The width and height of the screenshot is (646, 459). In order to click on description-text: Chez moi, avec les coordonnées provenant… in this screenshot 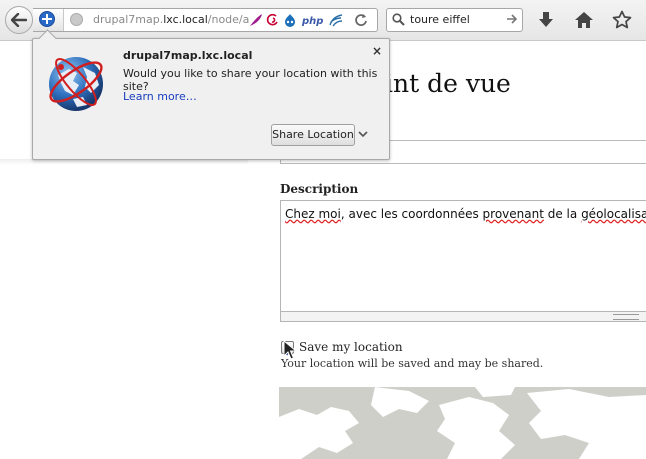, I will do `click(465, 214)`.